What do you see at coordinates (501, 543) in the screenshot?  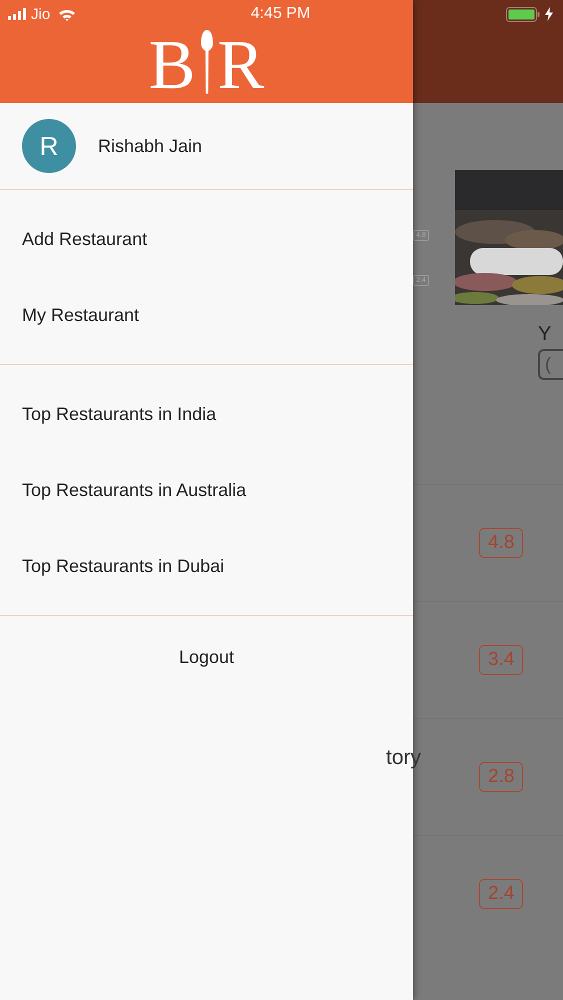 I see `rating-badge: 4.8` at bounding box center [501, 543].